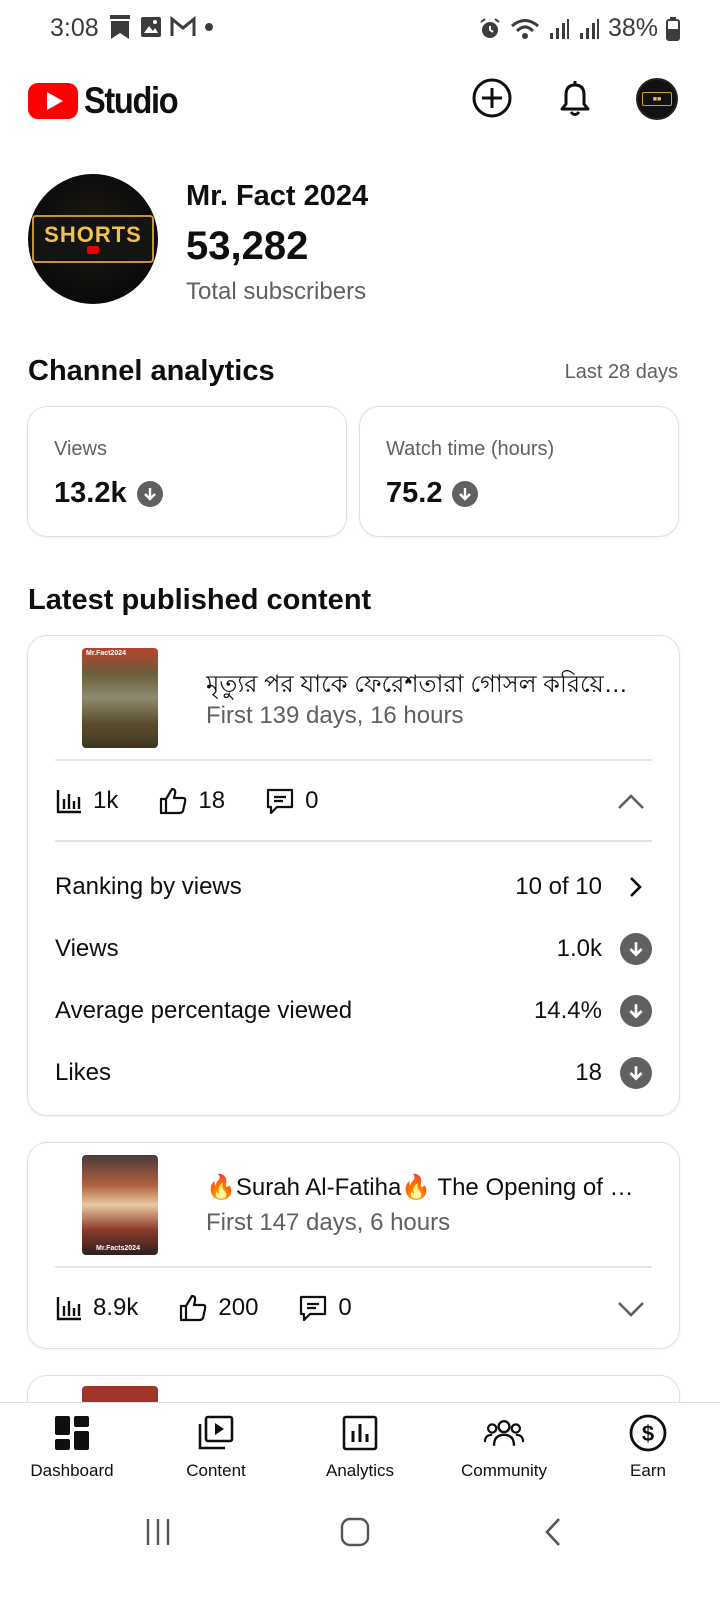  Describe the element at coordinates (579, 948) in the screenshot. I see `detail-value: 1.0k` at that location.